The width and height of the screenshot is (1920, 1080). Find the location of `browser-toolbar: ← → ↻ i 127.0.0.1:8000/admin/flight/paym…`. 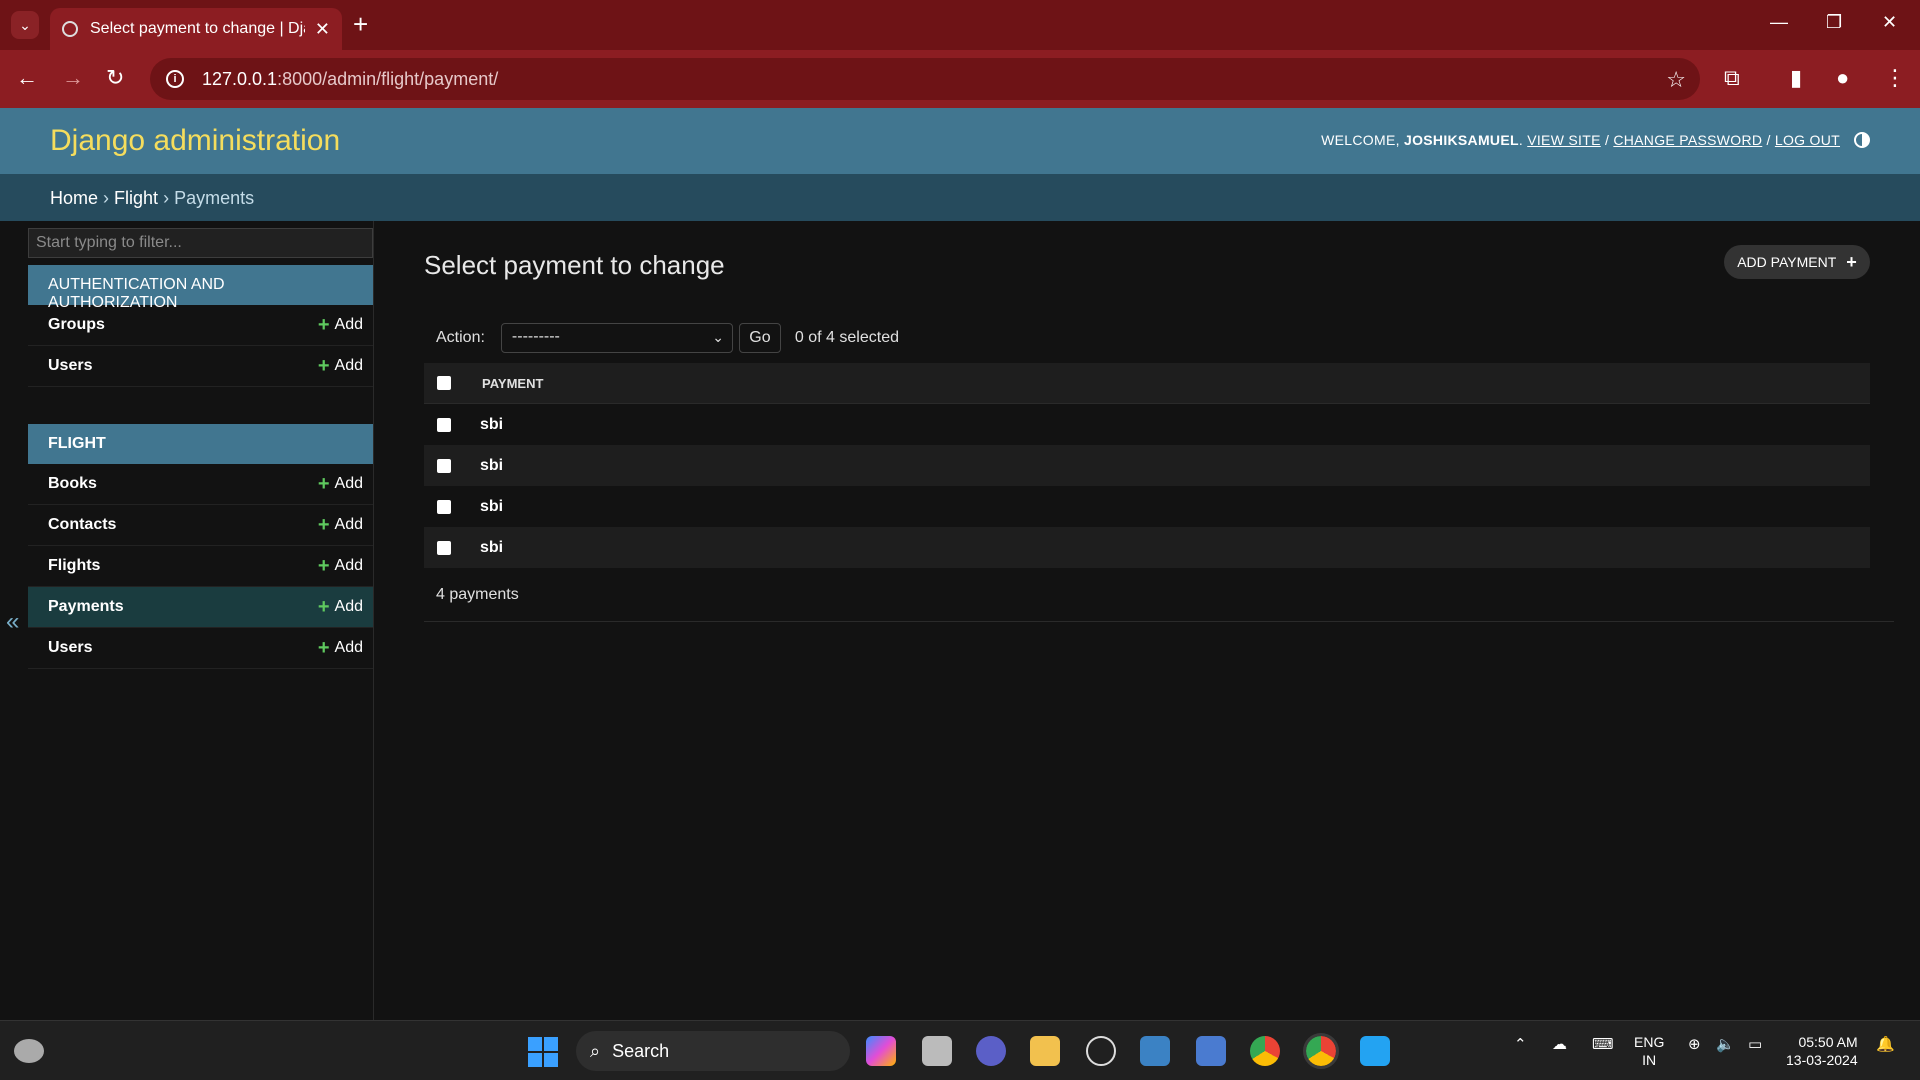

browser-toolbar: ← → ↻ i 127.0.0.1:8000/admin/flight/paym… is located at coordinates (960, 79).